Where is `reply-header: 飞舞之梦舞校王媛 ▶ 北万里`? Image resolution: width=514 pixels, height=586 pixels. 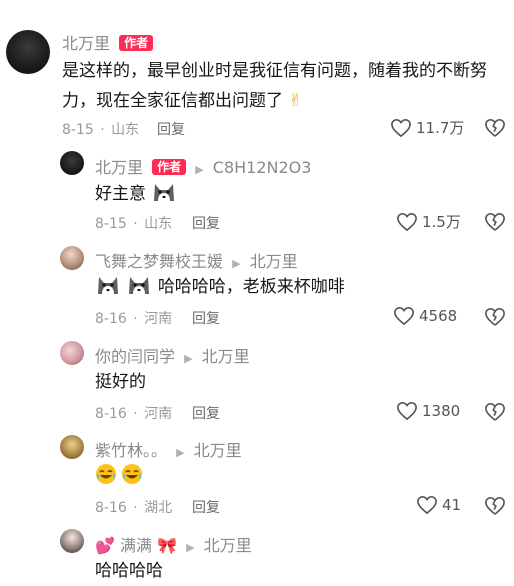
reply-header: 飞舞之梦舞校王媛 ▶ 北万里 is located at coordinates (196, 260).